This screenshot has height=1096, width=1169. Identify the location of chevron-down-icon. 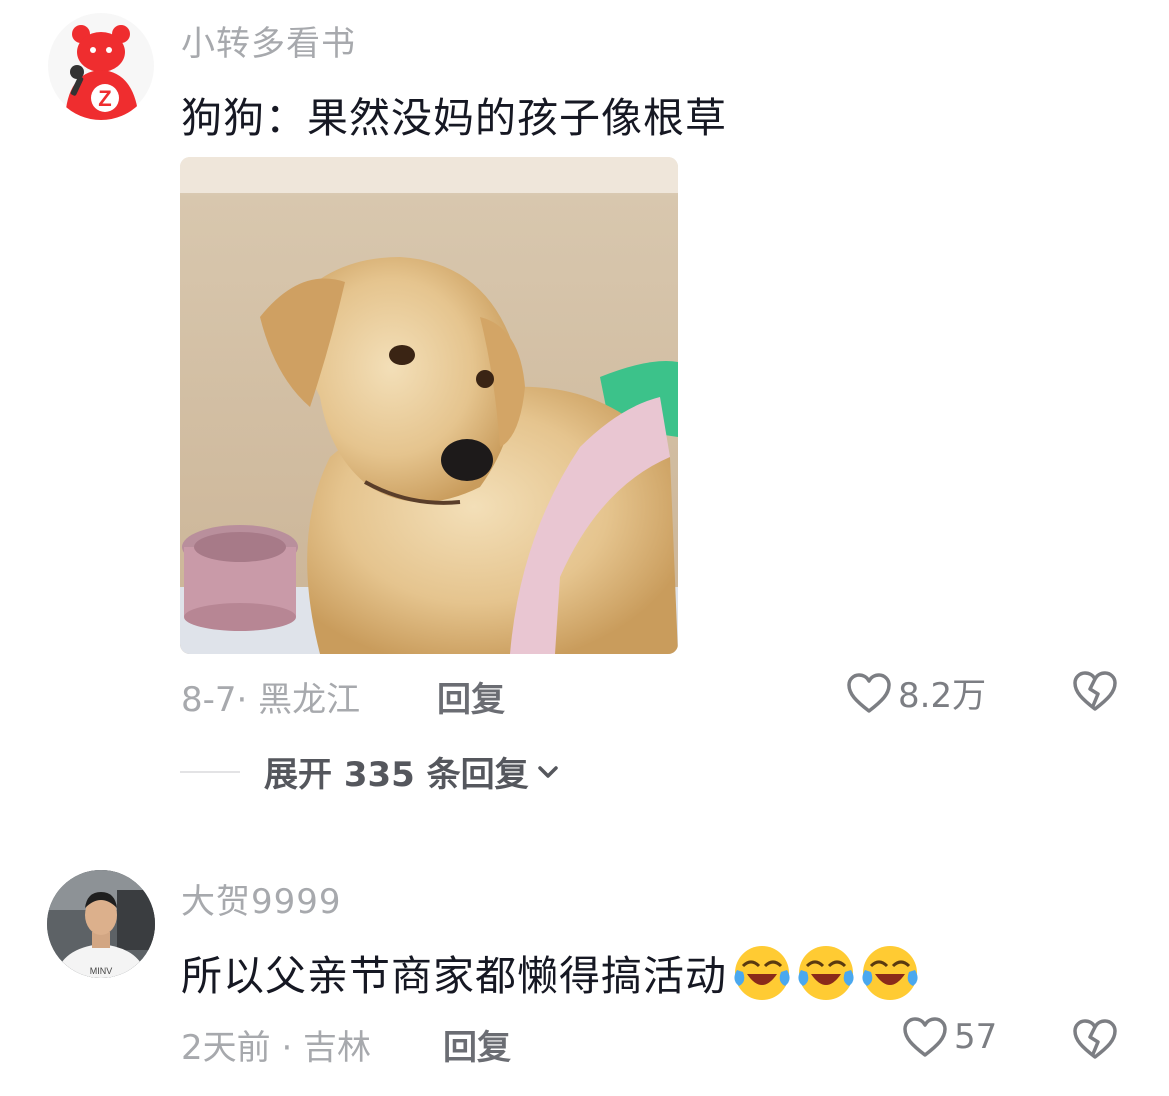
(547, 771).